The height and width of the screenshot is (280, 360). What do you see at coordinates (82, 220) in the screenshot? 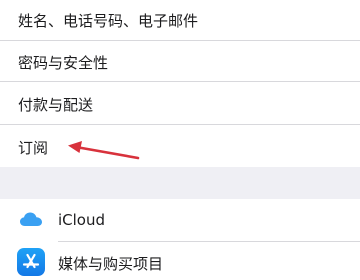
I see `settings-row-label: iCloud` at bounding box center [82, 220].